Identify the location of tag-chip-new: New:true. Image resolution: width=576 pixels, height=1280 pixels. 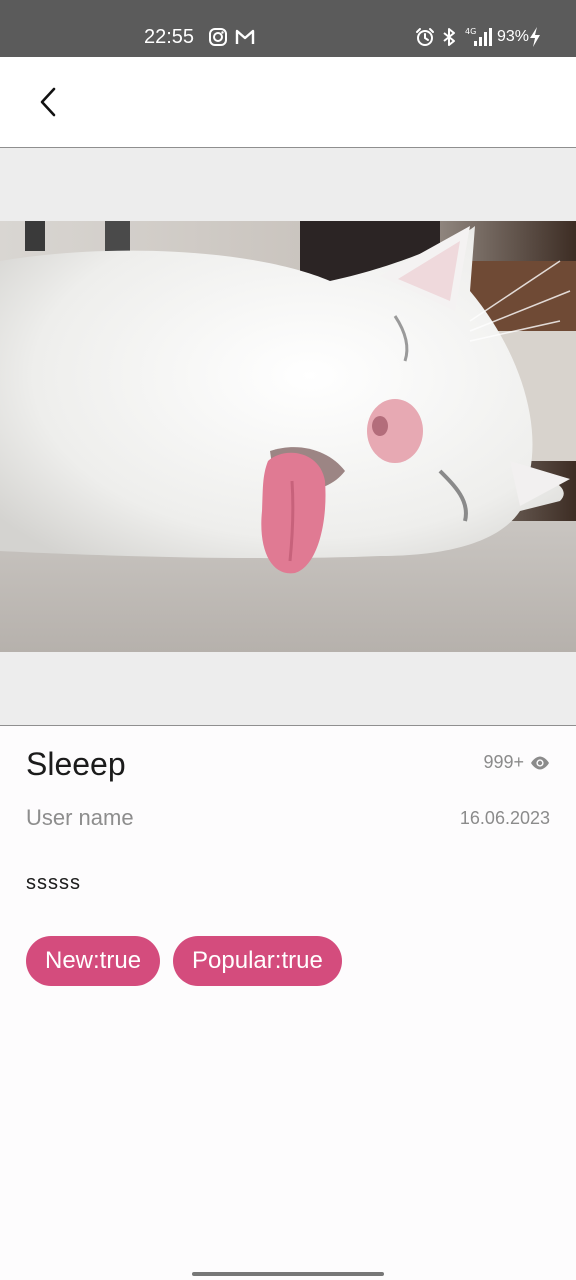
(93, 961).